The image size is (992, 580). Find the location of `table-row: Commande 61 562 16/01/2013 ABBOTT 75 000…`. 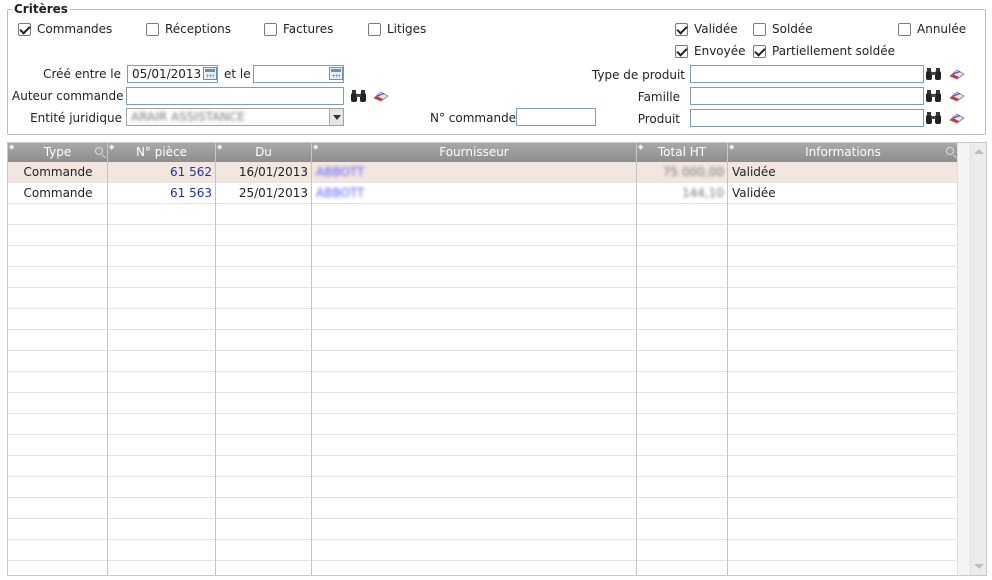

table-row: Commande 61 562 16/01/2013 ABBOTT 75 000… is located at coordinates (483, 172).